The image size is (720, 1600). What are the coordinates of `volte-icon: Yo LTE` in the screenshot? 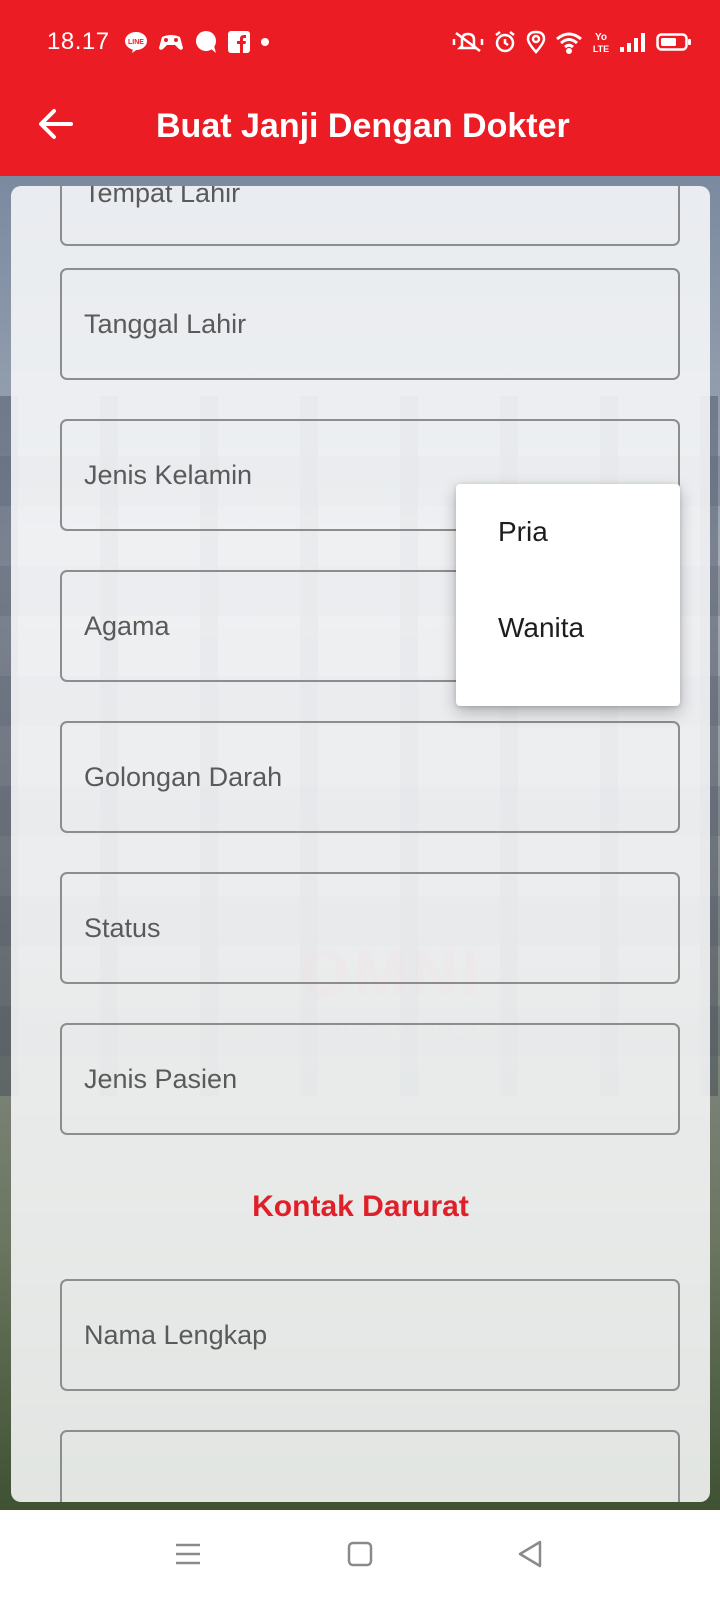 It's located at (601, 42).